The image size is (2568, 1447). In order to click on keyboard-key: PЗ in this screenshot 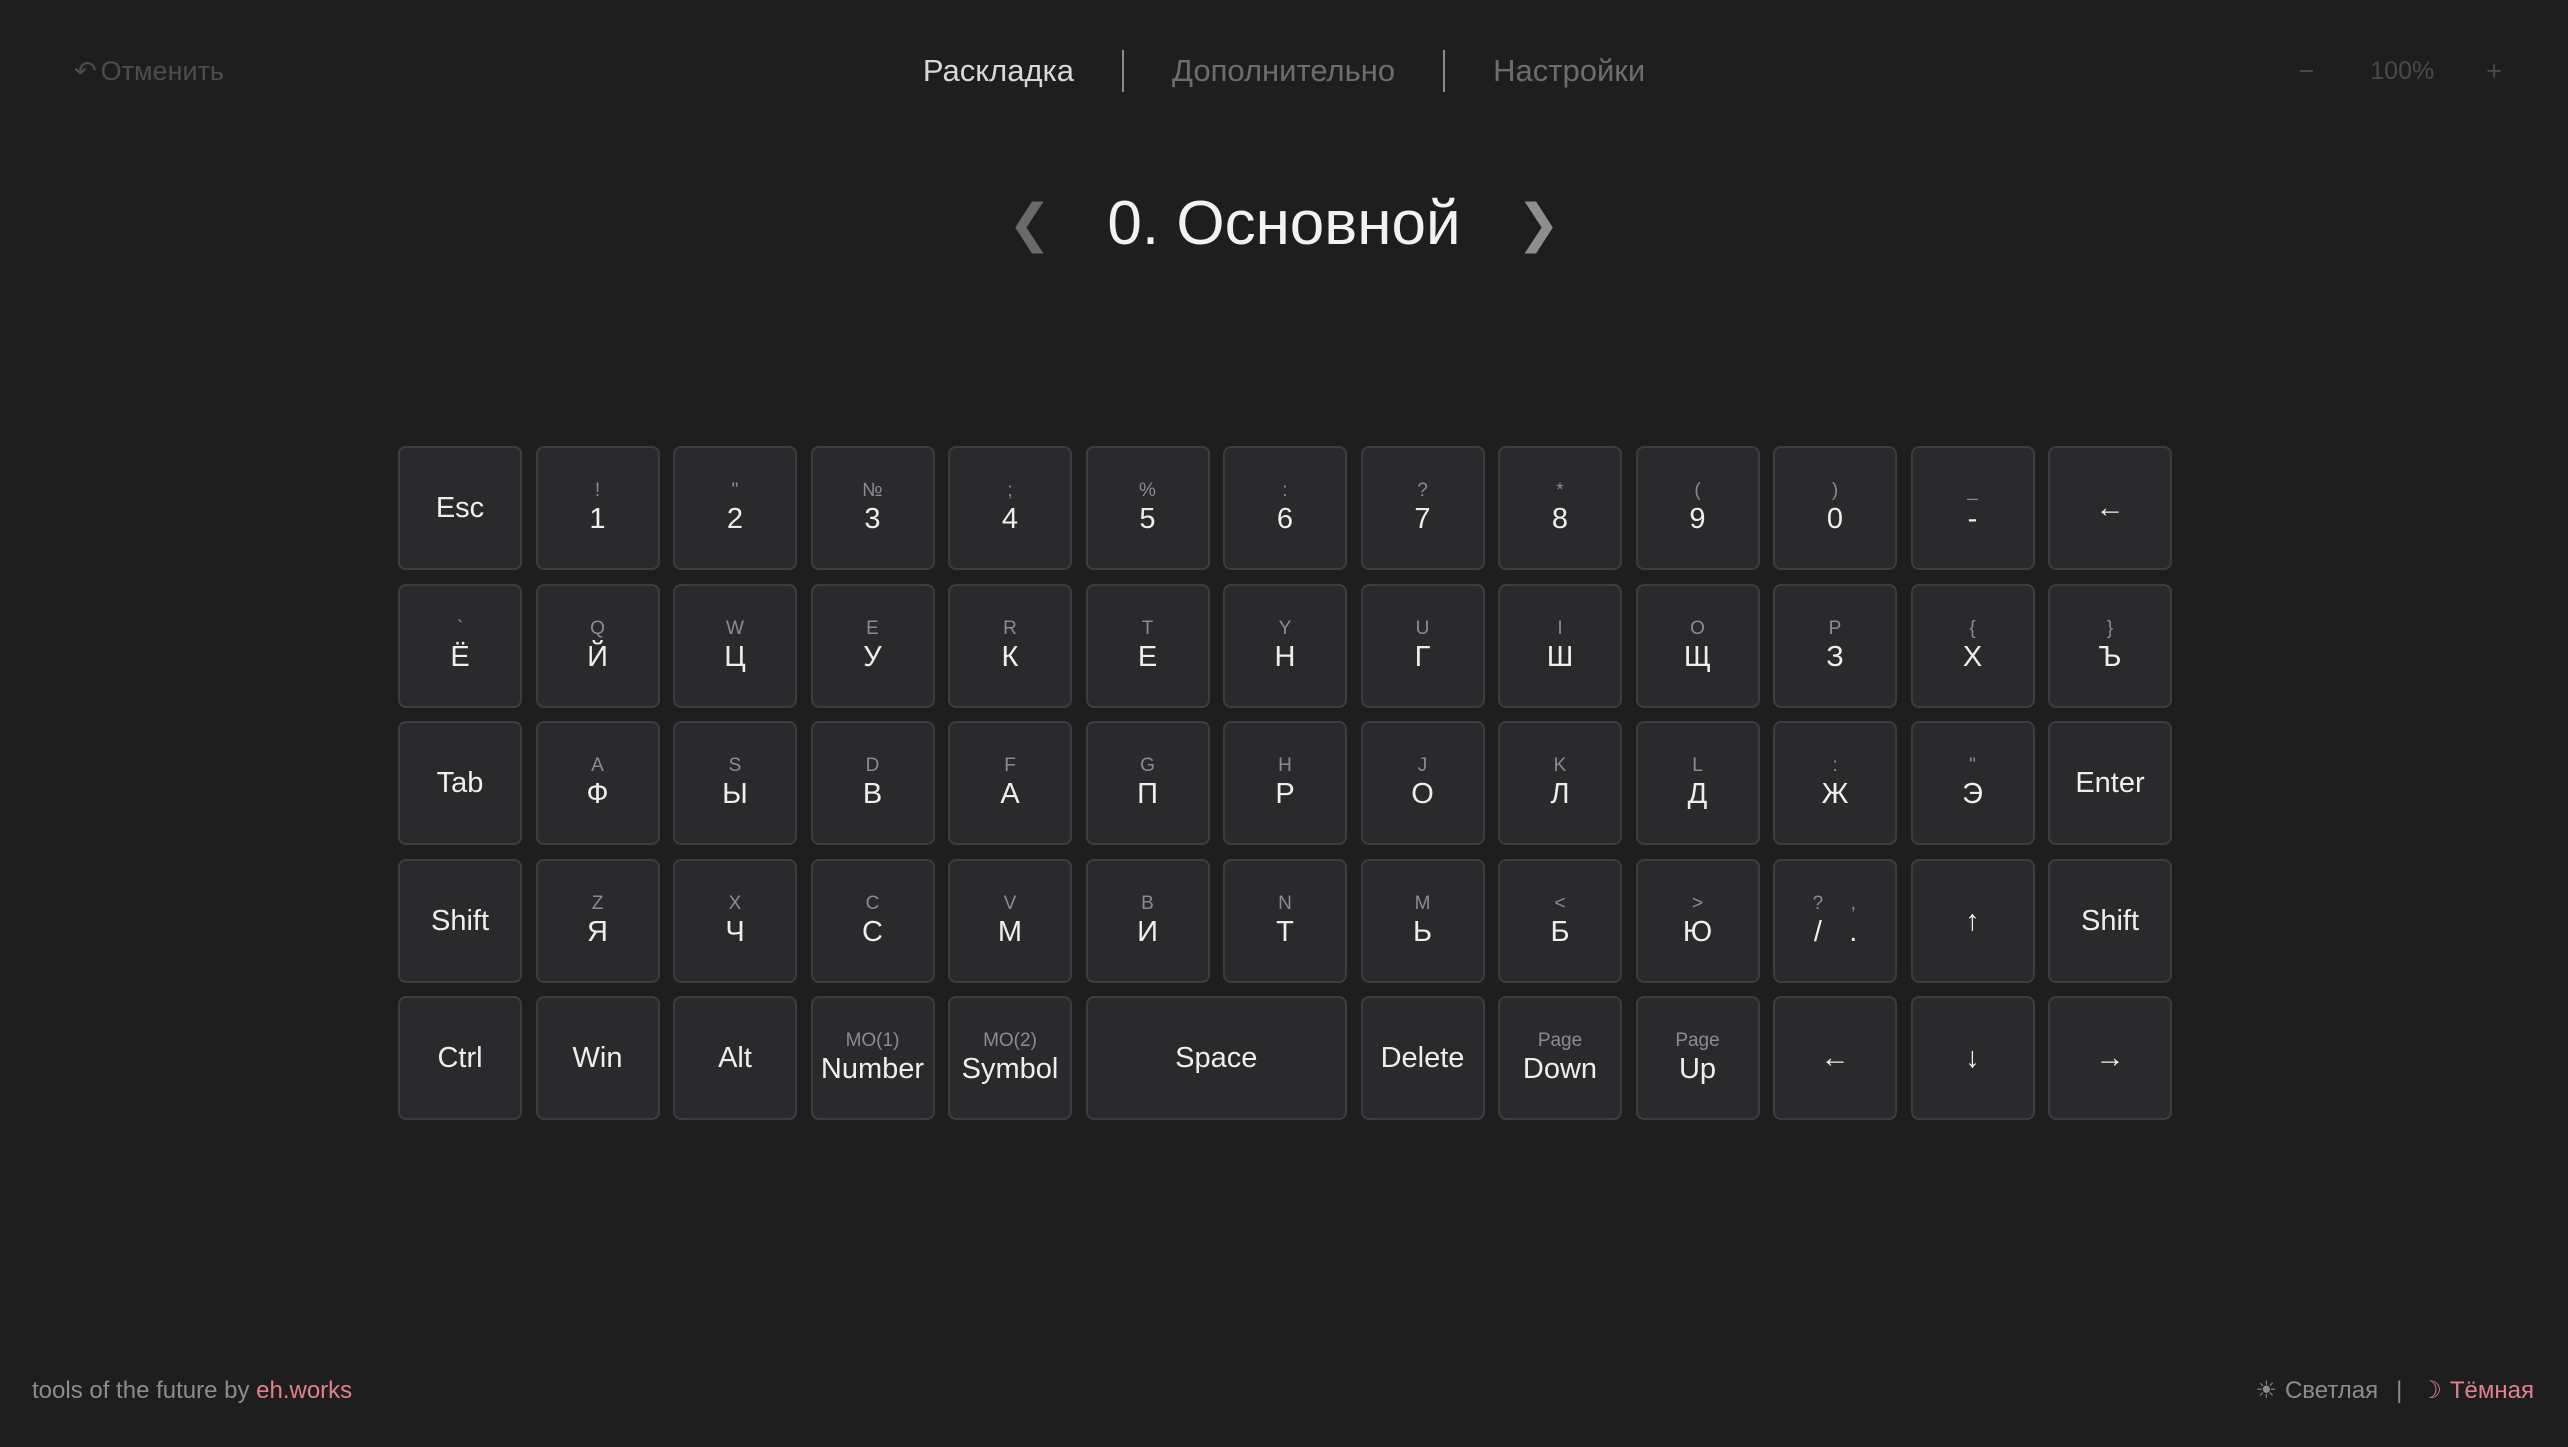, I will do `click(1835, 645)`.